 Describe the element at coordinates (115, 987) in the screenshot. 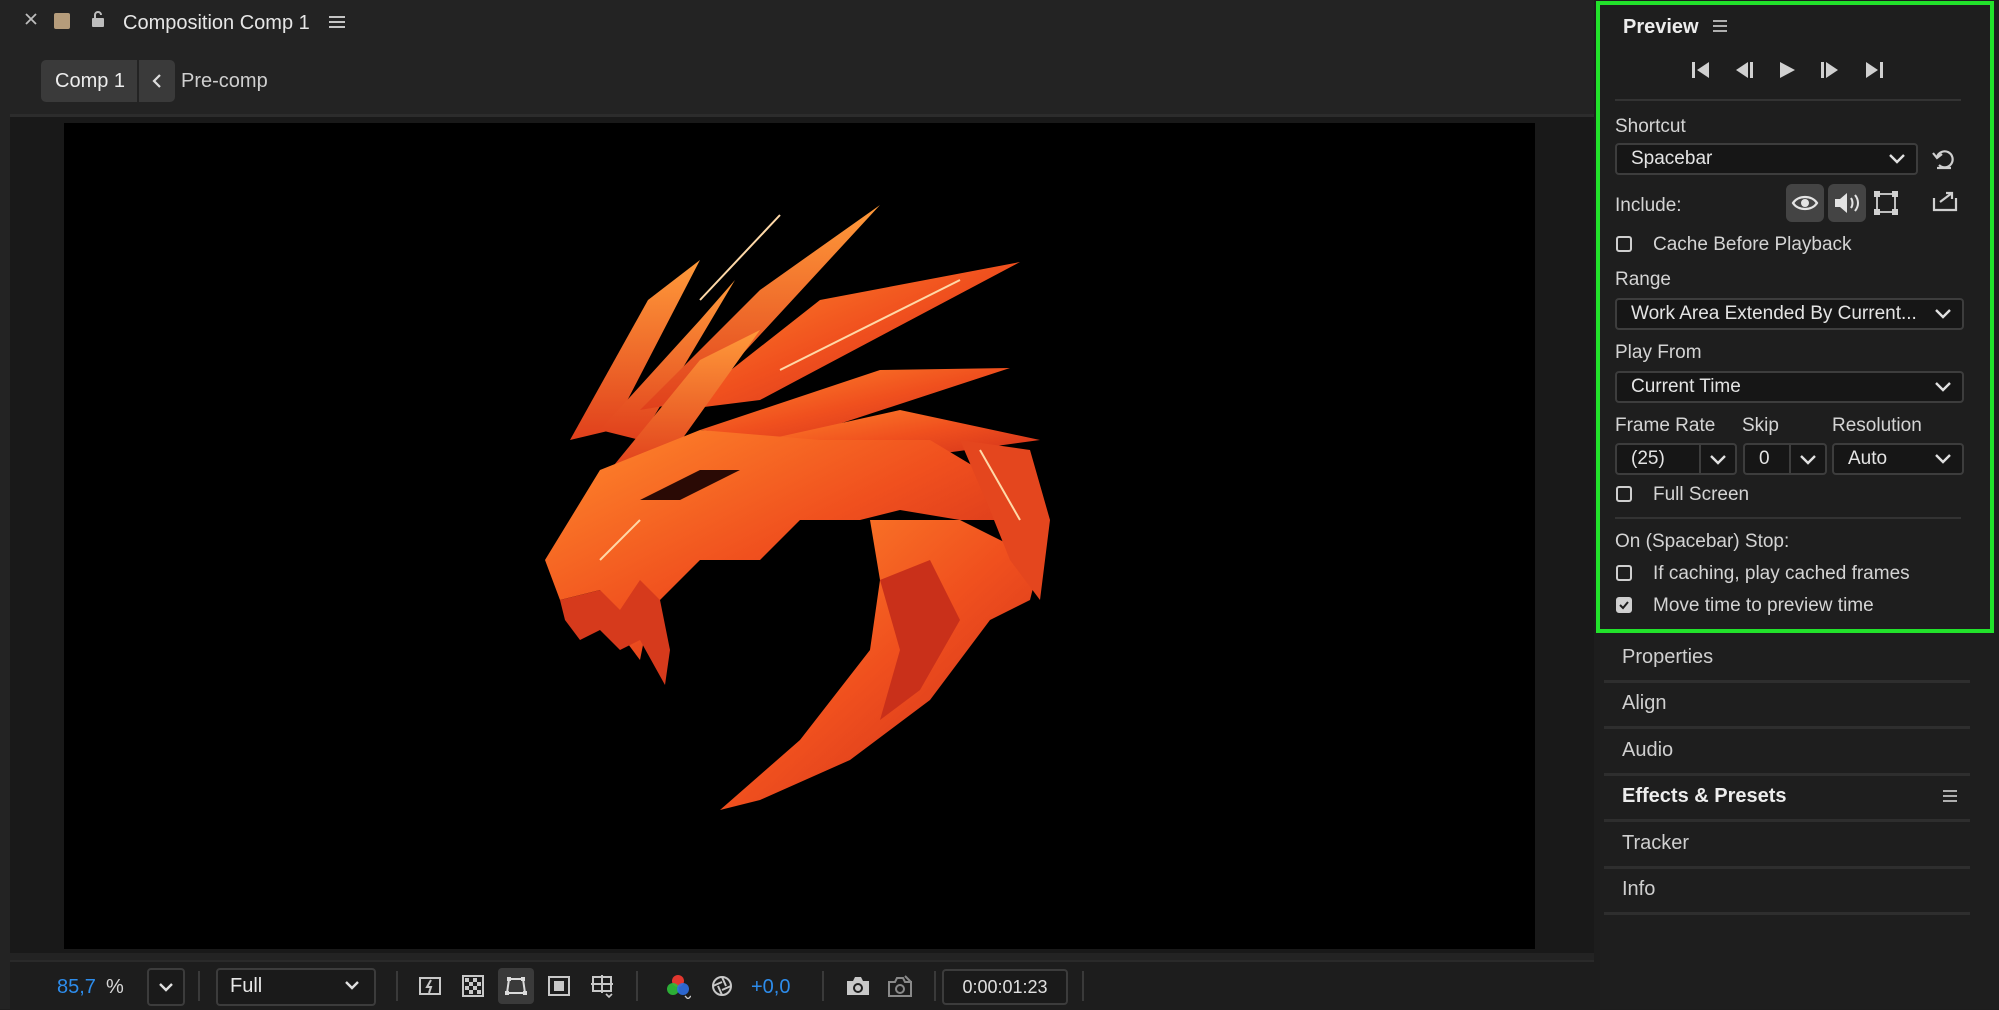

I see `zoom-unit: %` at that location.